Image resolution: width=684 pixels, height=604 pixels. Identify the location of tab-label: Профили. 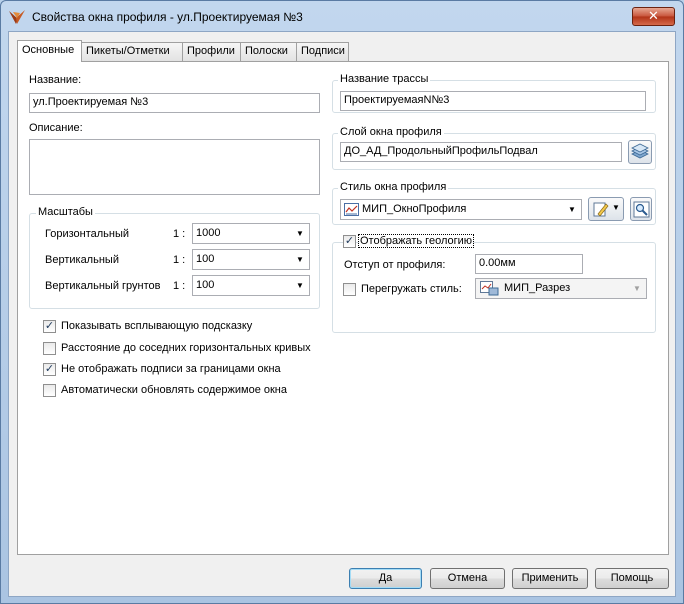
(211, 51).